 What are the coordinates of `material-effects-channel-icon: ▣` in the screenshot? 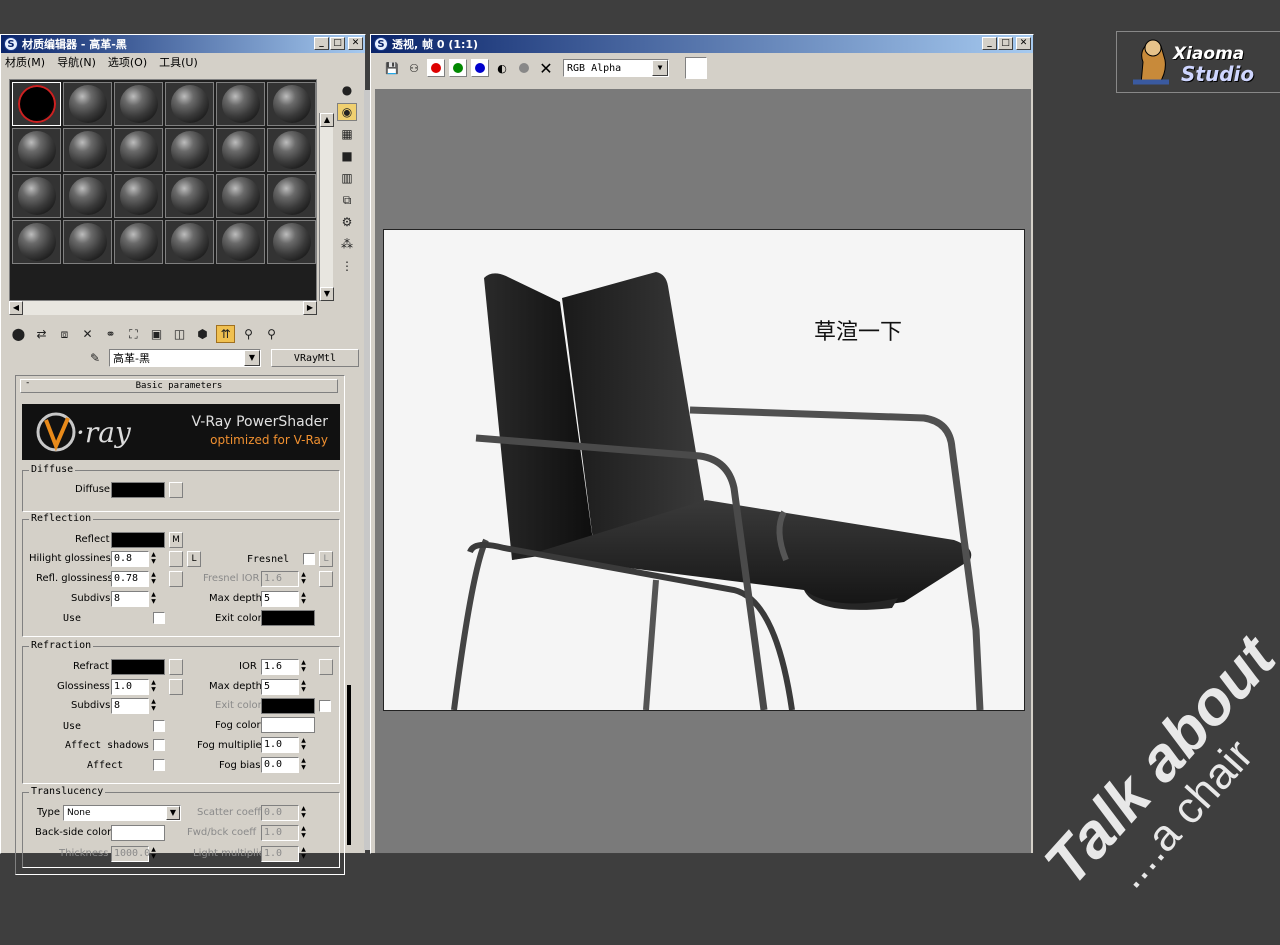 It's located at (156, 334).